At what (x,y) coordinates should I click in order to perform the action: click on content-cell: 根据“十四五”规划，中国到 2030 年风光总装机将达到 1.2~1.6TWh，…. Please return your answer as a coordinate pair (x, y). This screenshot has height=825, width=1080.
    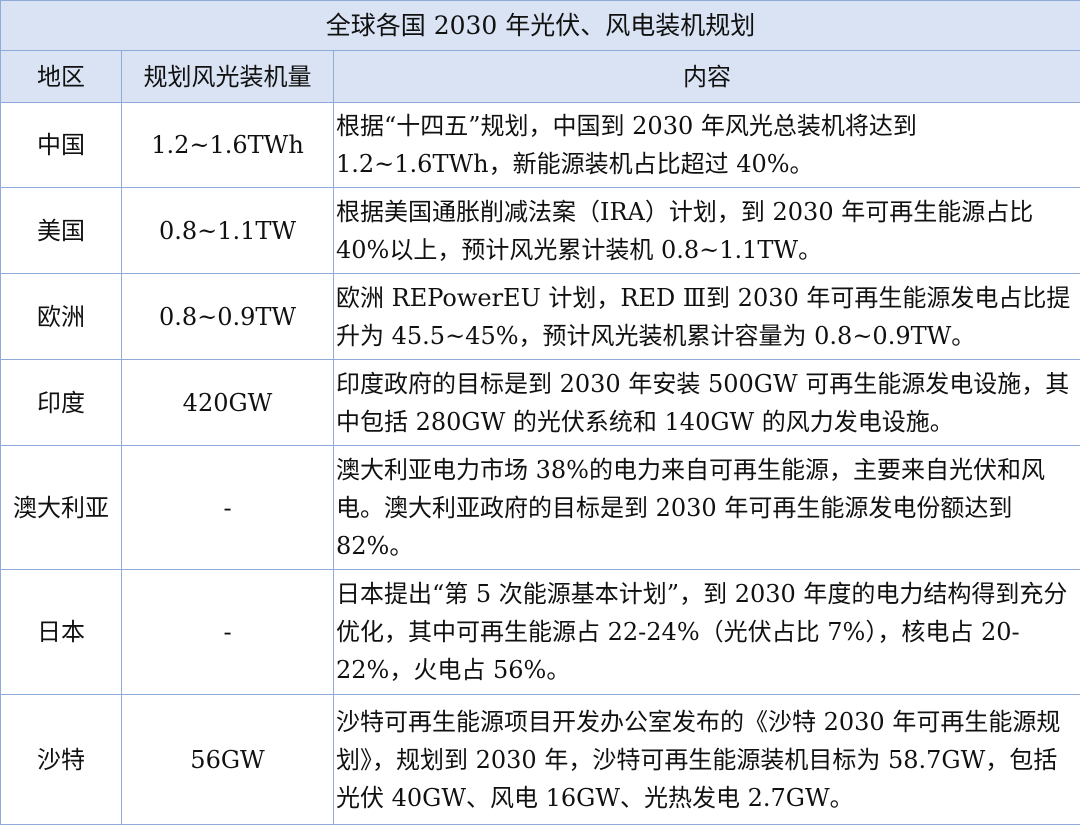
    Looking at the image, I should click on (707, 145).